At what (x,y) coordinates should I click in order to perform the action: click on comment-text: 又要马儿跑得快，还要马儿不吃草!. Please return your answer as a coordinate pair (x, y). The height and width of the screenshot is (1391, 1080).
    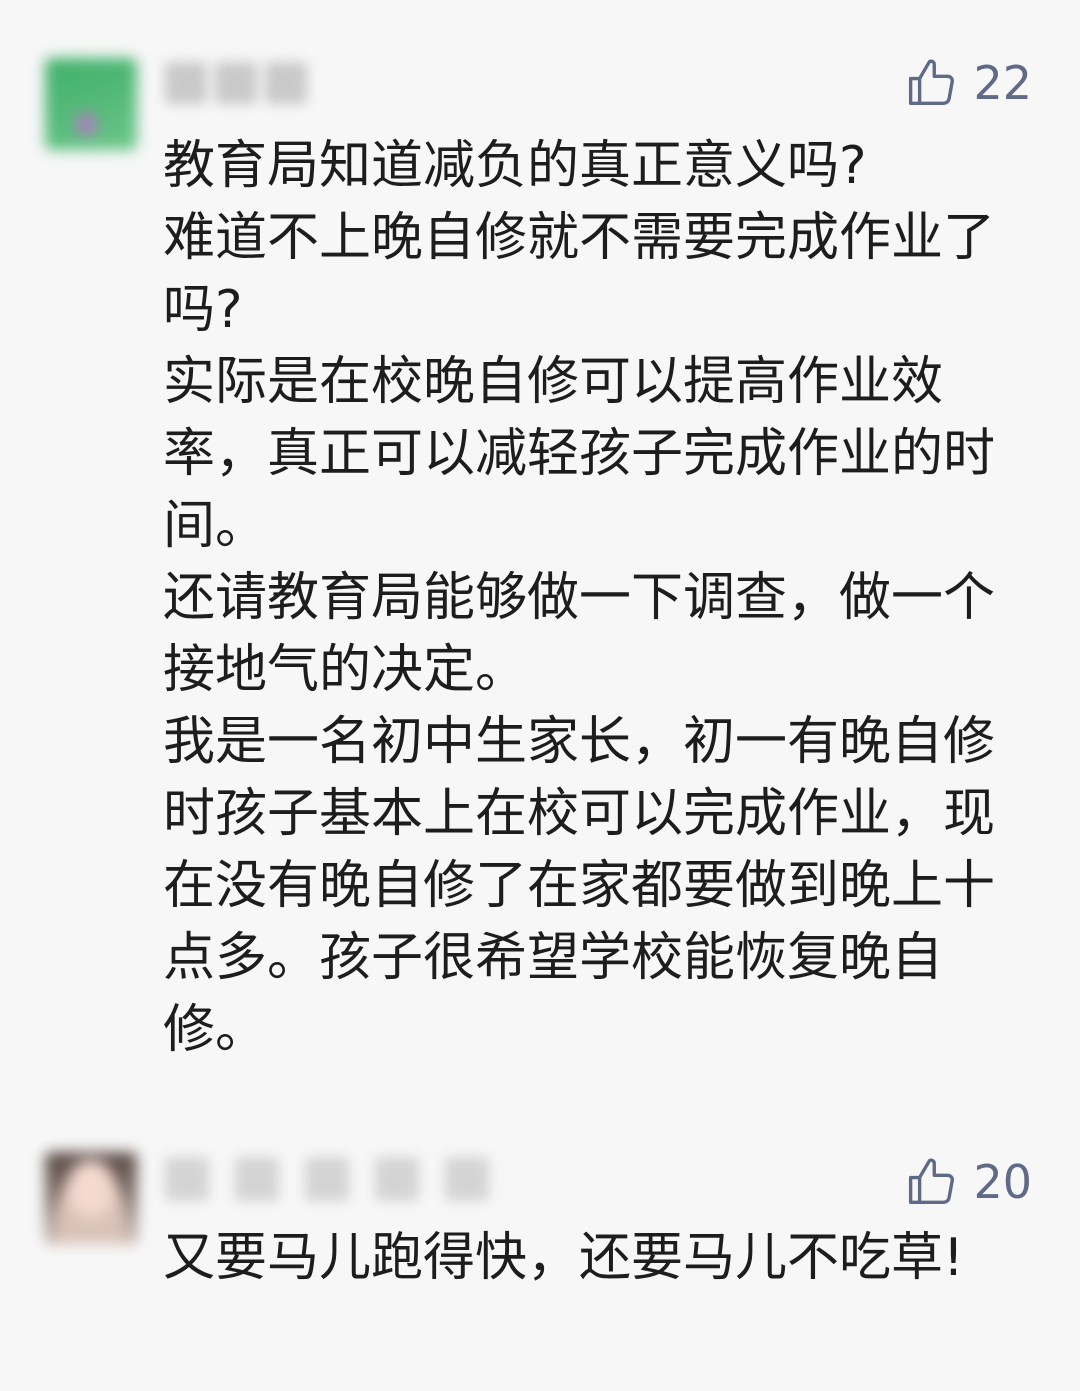
    Looking at the image, I should click on (580, 1258).